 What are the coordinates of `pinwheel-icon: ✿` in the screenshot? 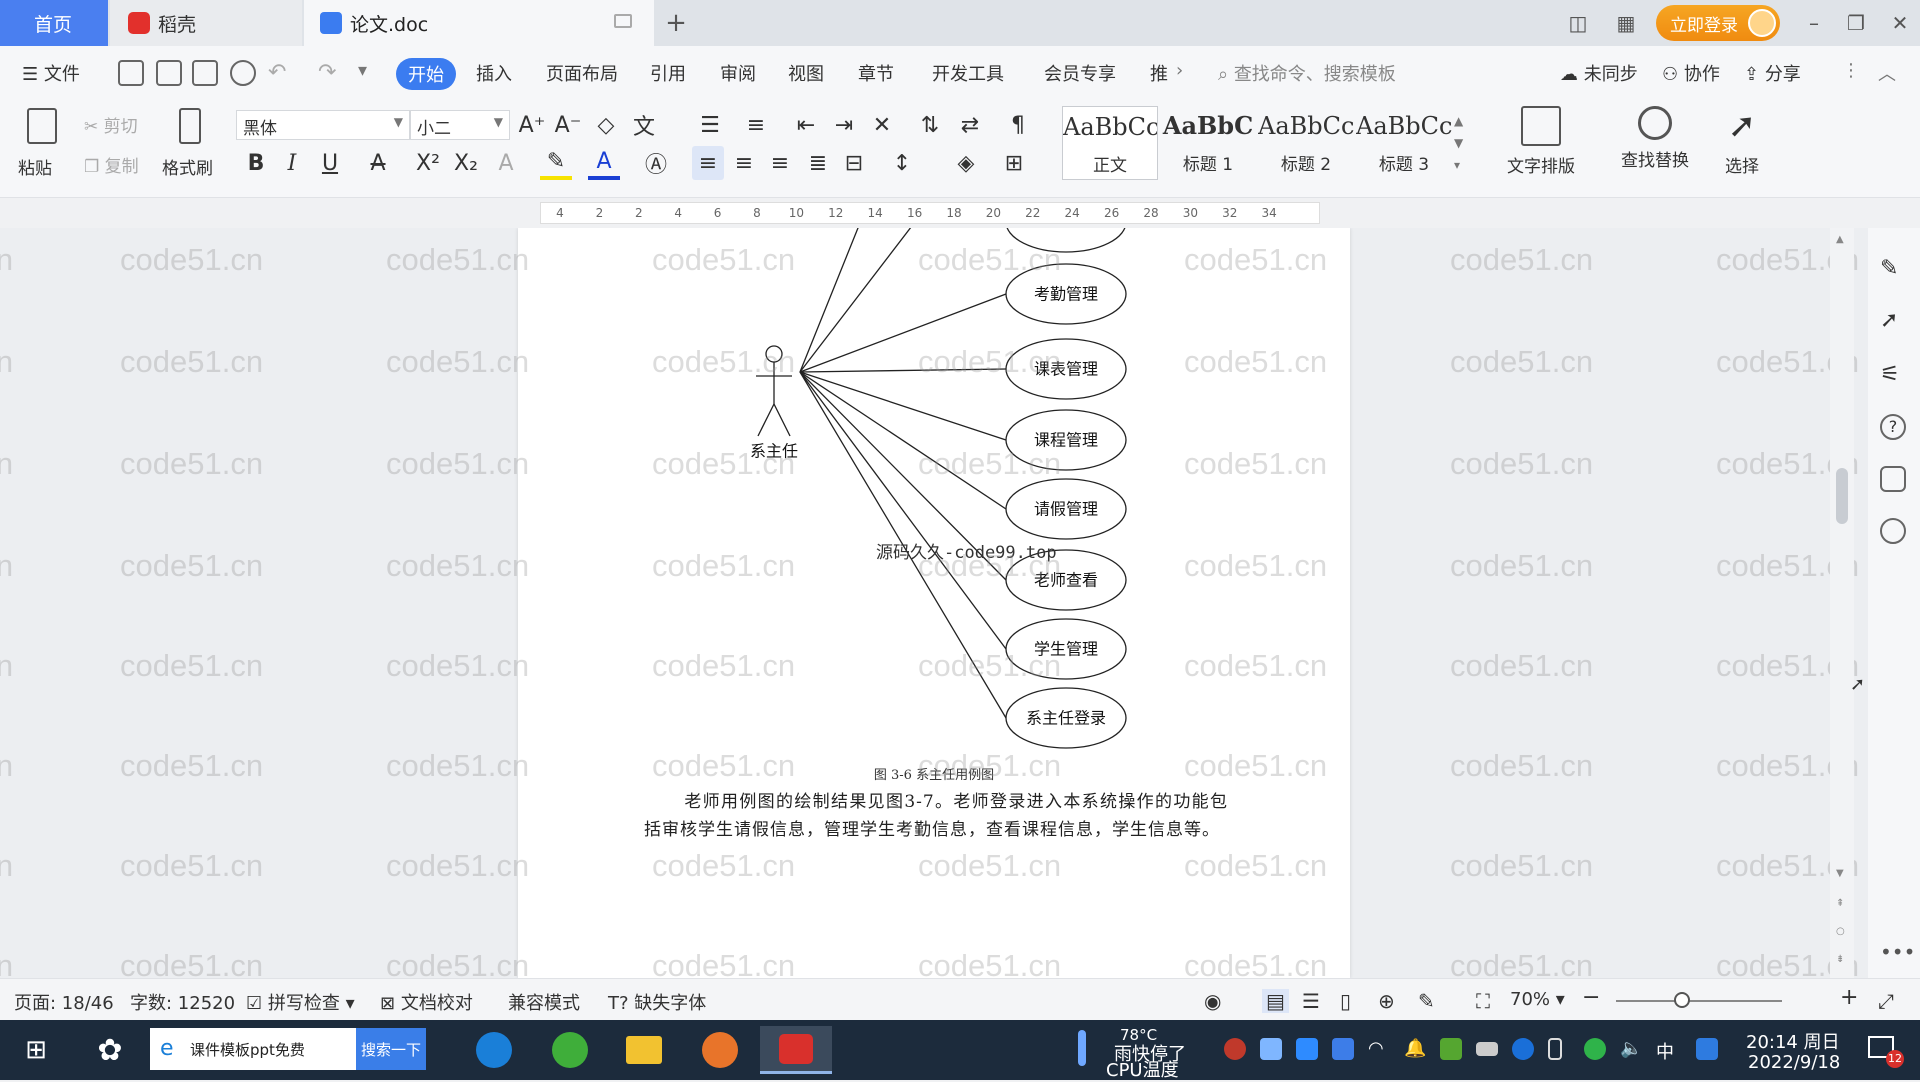 It's located at (110, 1050).